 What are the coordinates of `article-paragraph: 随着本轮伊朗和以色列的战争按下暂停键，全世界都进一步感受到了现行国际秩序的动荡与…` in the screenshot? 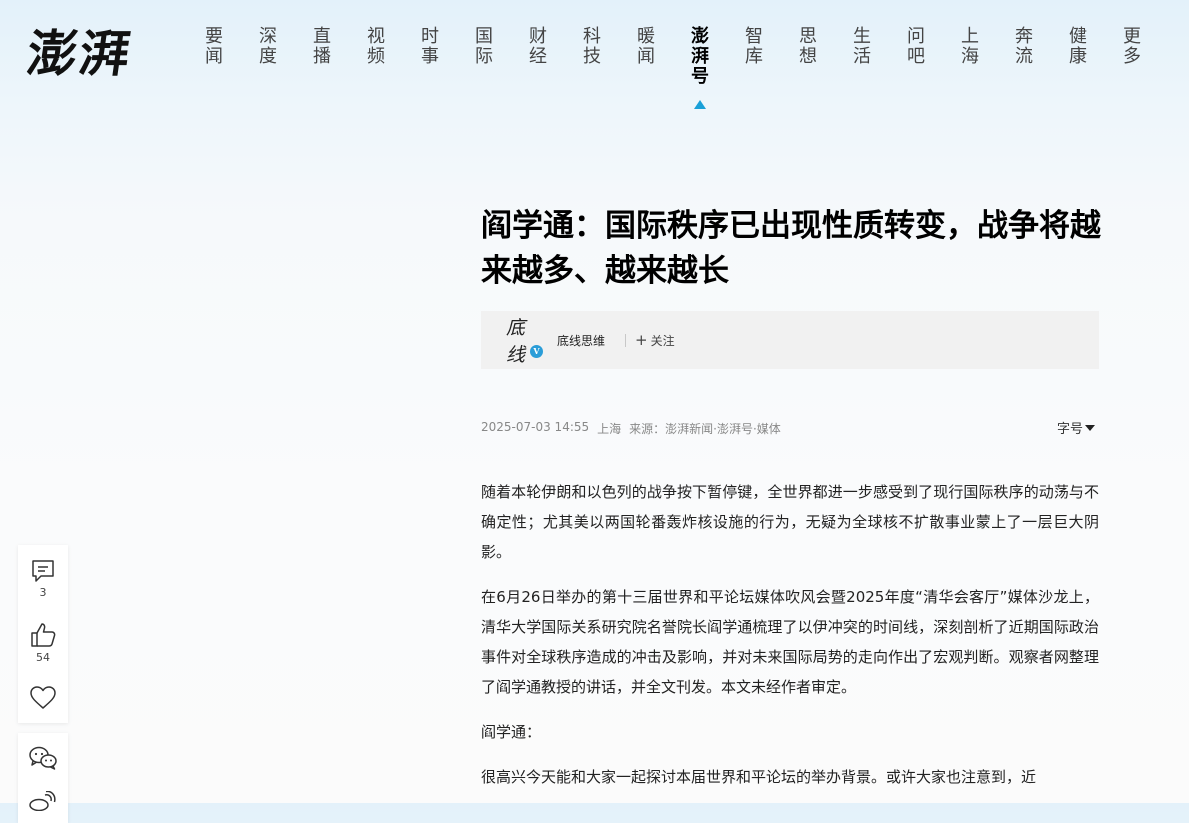 It's located at (790, 522).